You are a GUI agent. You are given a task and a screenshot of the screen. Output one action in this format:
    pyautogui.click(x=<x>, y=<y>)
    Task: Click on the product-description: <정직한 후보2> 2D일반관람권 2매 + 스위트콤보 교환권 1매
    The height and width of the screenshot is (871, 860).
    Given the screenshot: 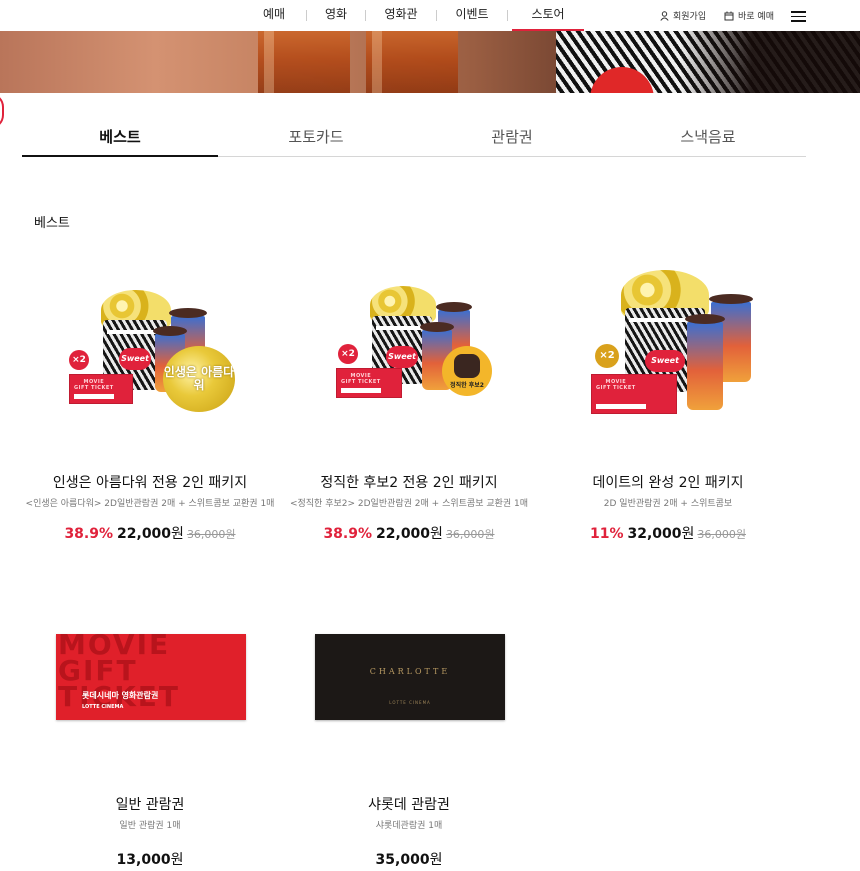 What is the action you would take?
    pyautogui.click(x=409, y=504)
    